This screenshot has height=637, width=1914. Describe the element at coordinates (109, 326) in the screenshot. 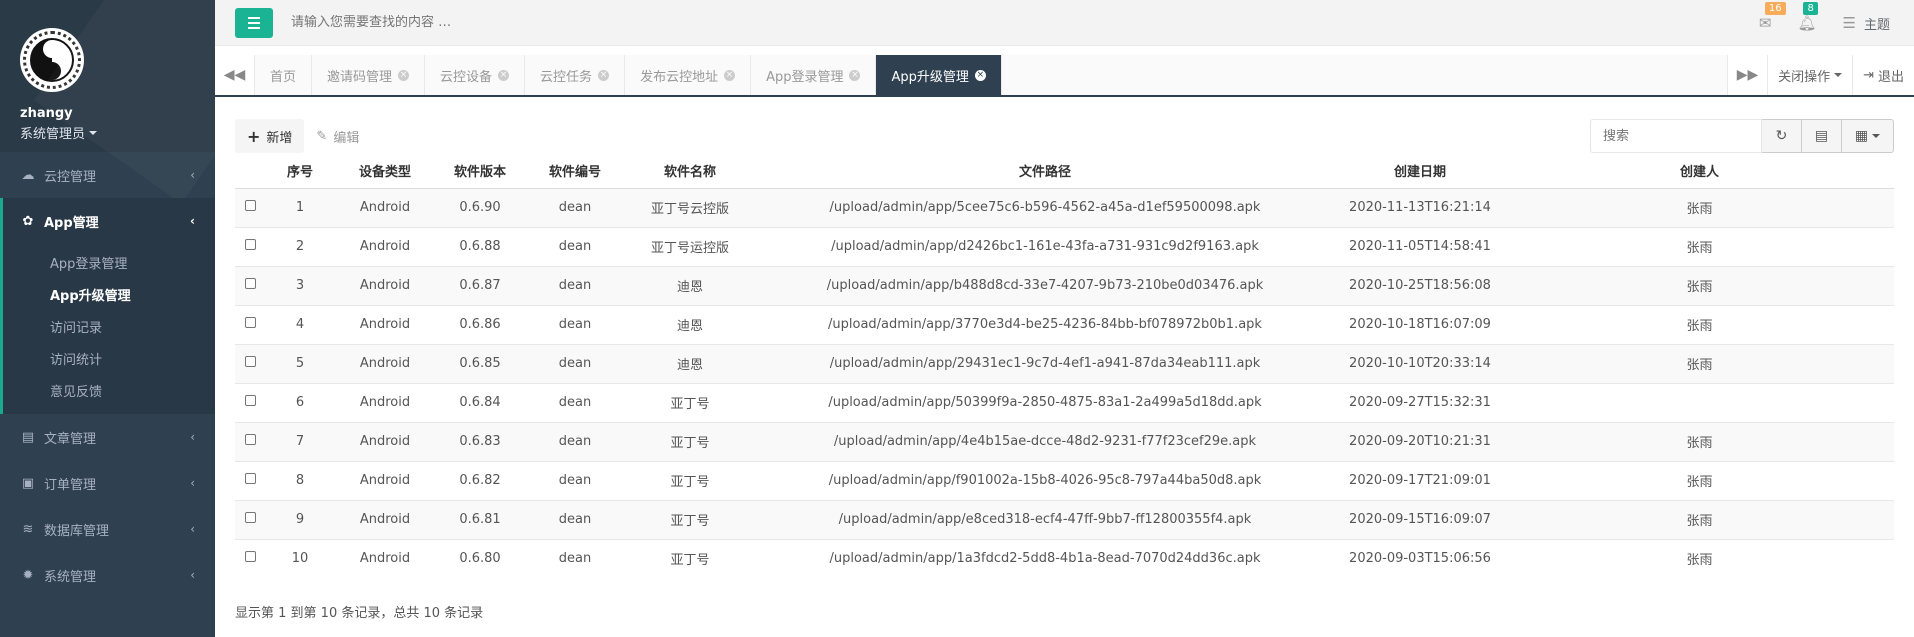

I see `sidebar-subitem-access-log: 访问记录` at that location.